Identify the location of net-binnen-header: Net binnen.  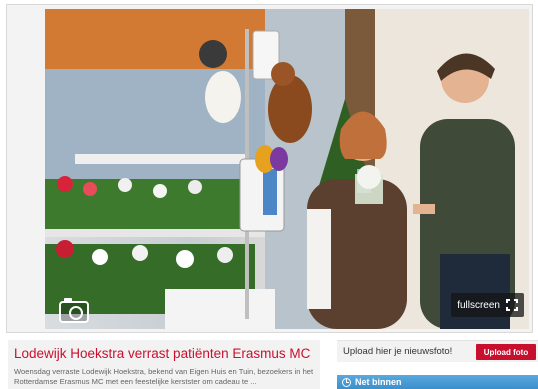
(437, 382).